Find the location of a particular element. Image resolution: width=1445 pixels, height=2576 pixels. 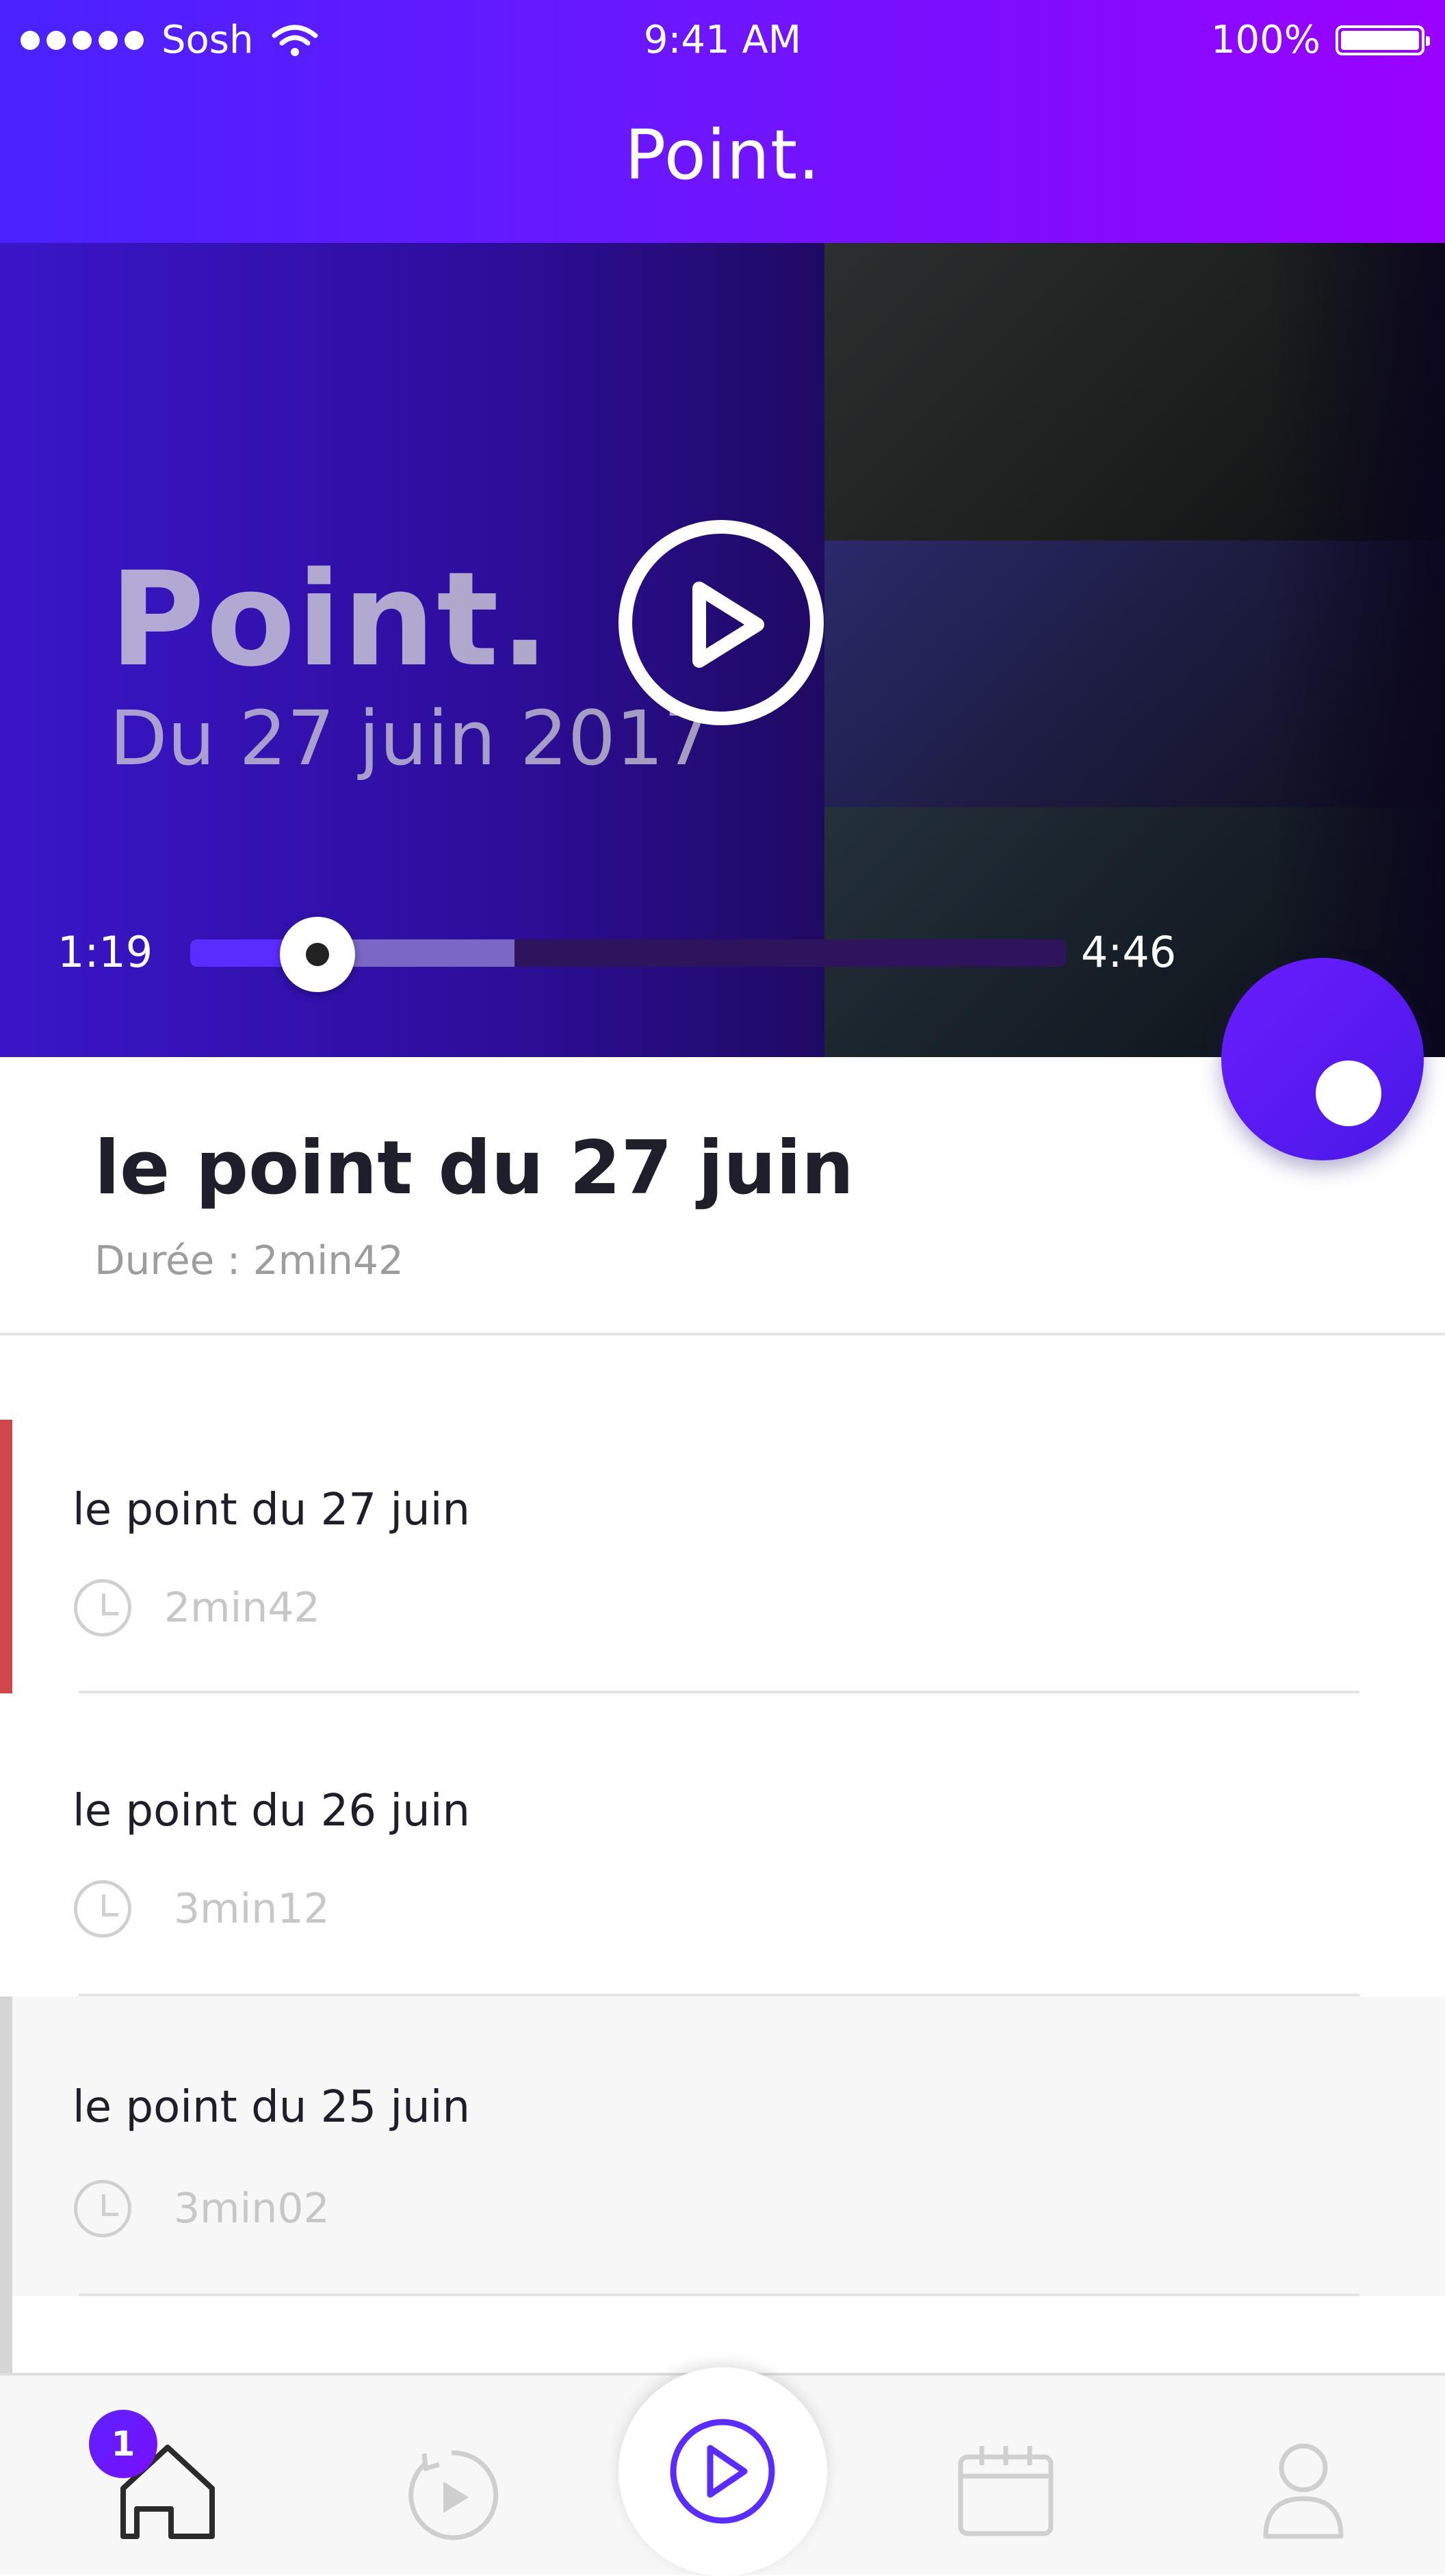

list-item-duration: 3min12 is located at coordinates (252, 1909).